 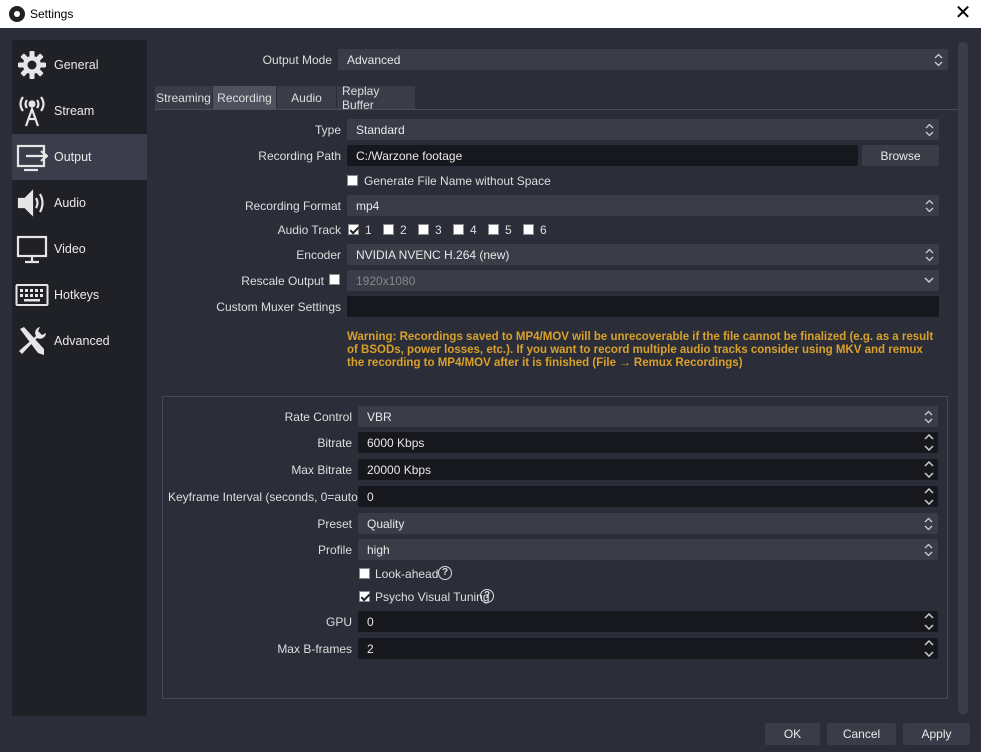 I want to click on sidebar-item-stream: Stream, so click(x=79, y=111).